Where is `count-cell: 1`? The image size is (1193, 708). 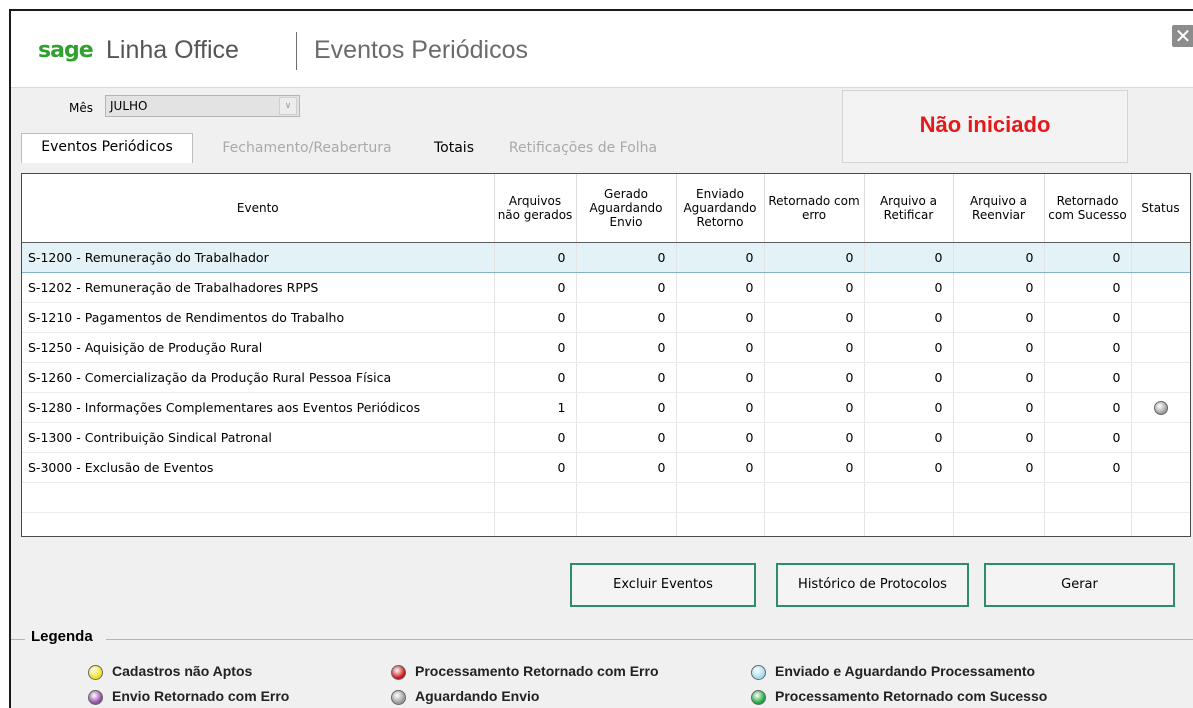
count-cell: 1 is located at coordinates (535, 407).